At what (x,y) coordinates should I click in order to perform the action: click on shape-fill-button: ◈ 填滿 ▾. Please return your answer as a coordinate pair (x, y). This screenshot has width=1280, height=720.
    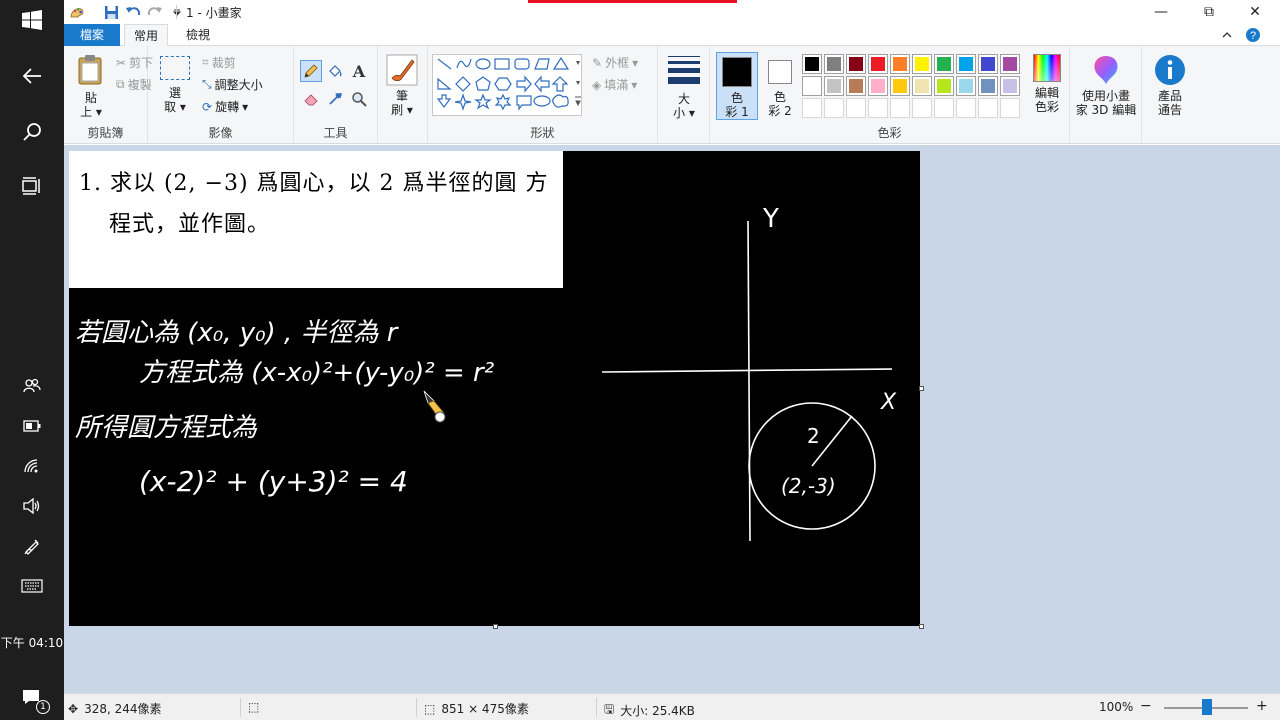
    Looking at the image, I should click on (614, 84).